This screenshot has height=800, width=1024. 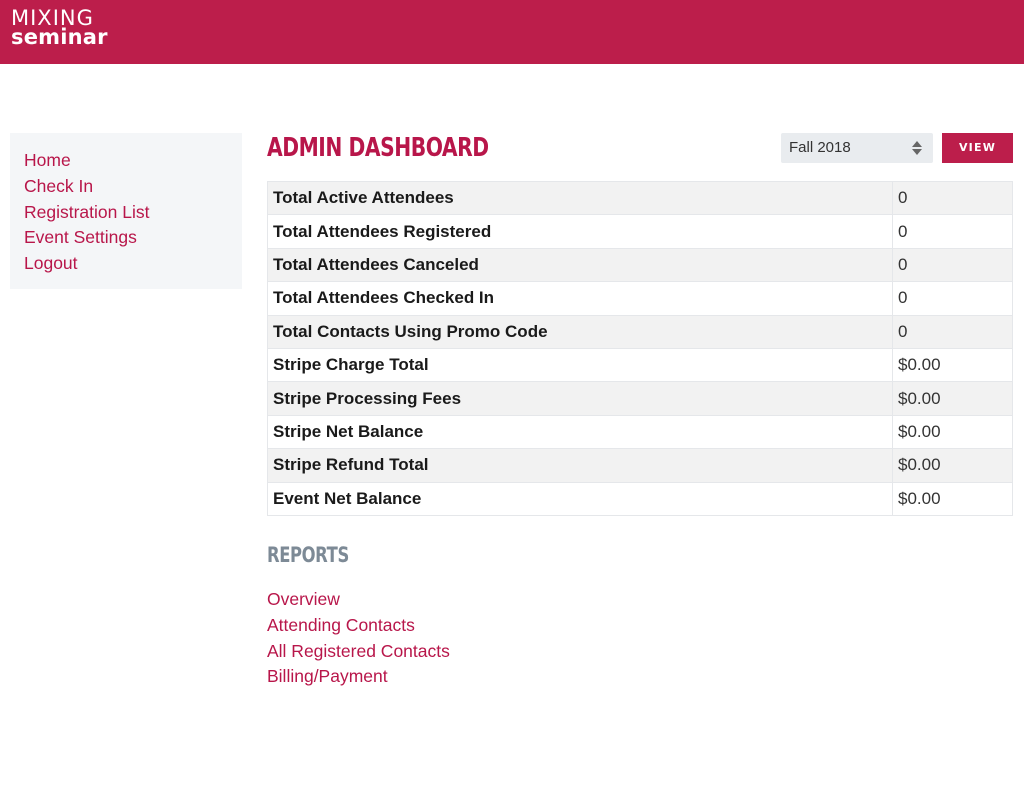 What do you see at coordinates (358, 652) in the screenshot?
I see `report-link-all-registered-contacts: All Registered Contacts` at bounding box center [358, 652].